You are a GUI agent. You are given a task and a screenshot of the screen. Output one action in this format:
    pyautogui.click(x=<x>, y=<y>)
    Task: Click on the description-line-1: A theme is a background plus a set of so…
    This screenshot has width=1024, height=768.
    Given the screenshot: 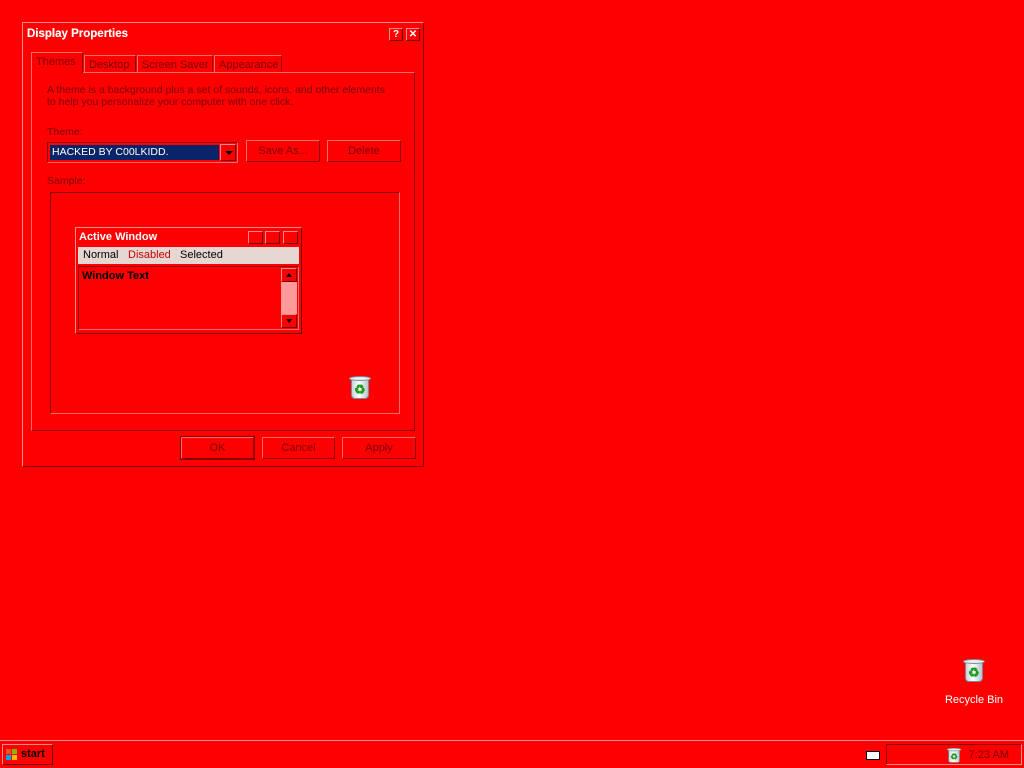 What is the action you would take?
    pyautogui.click(x=216, y=90)
    